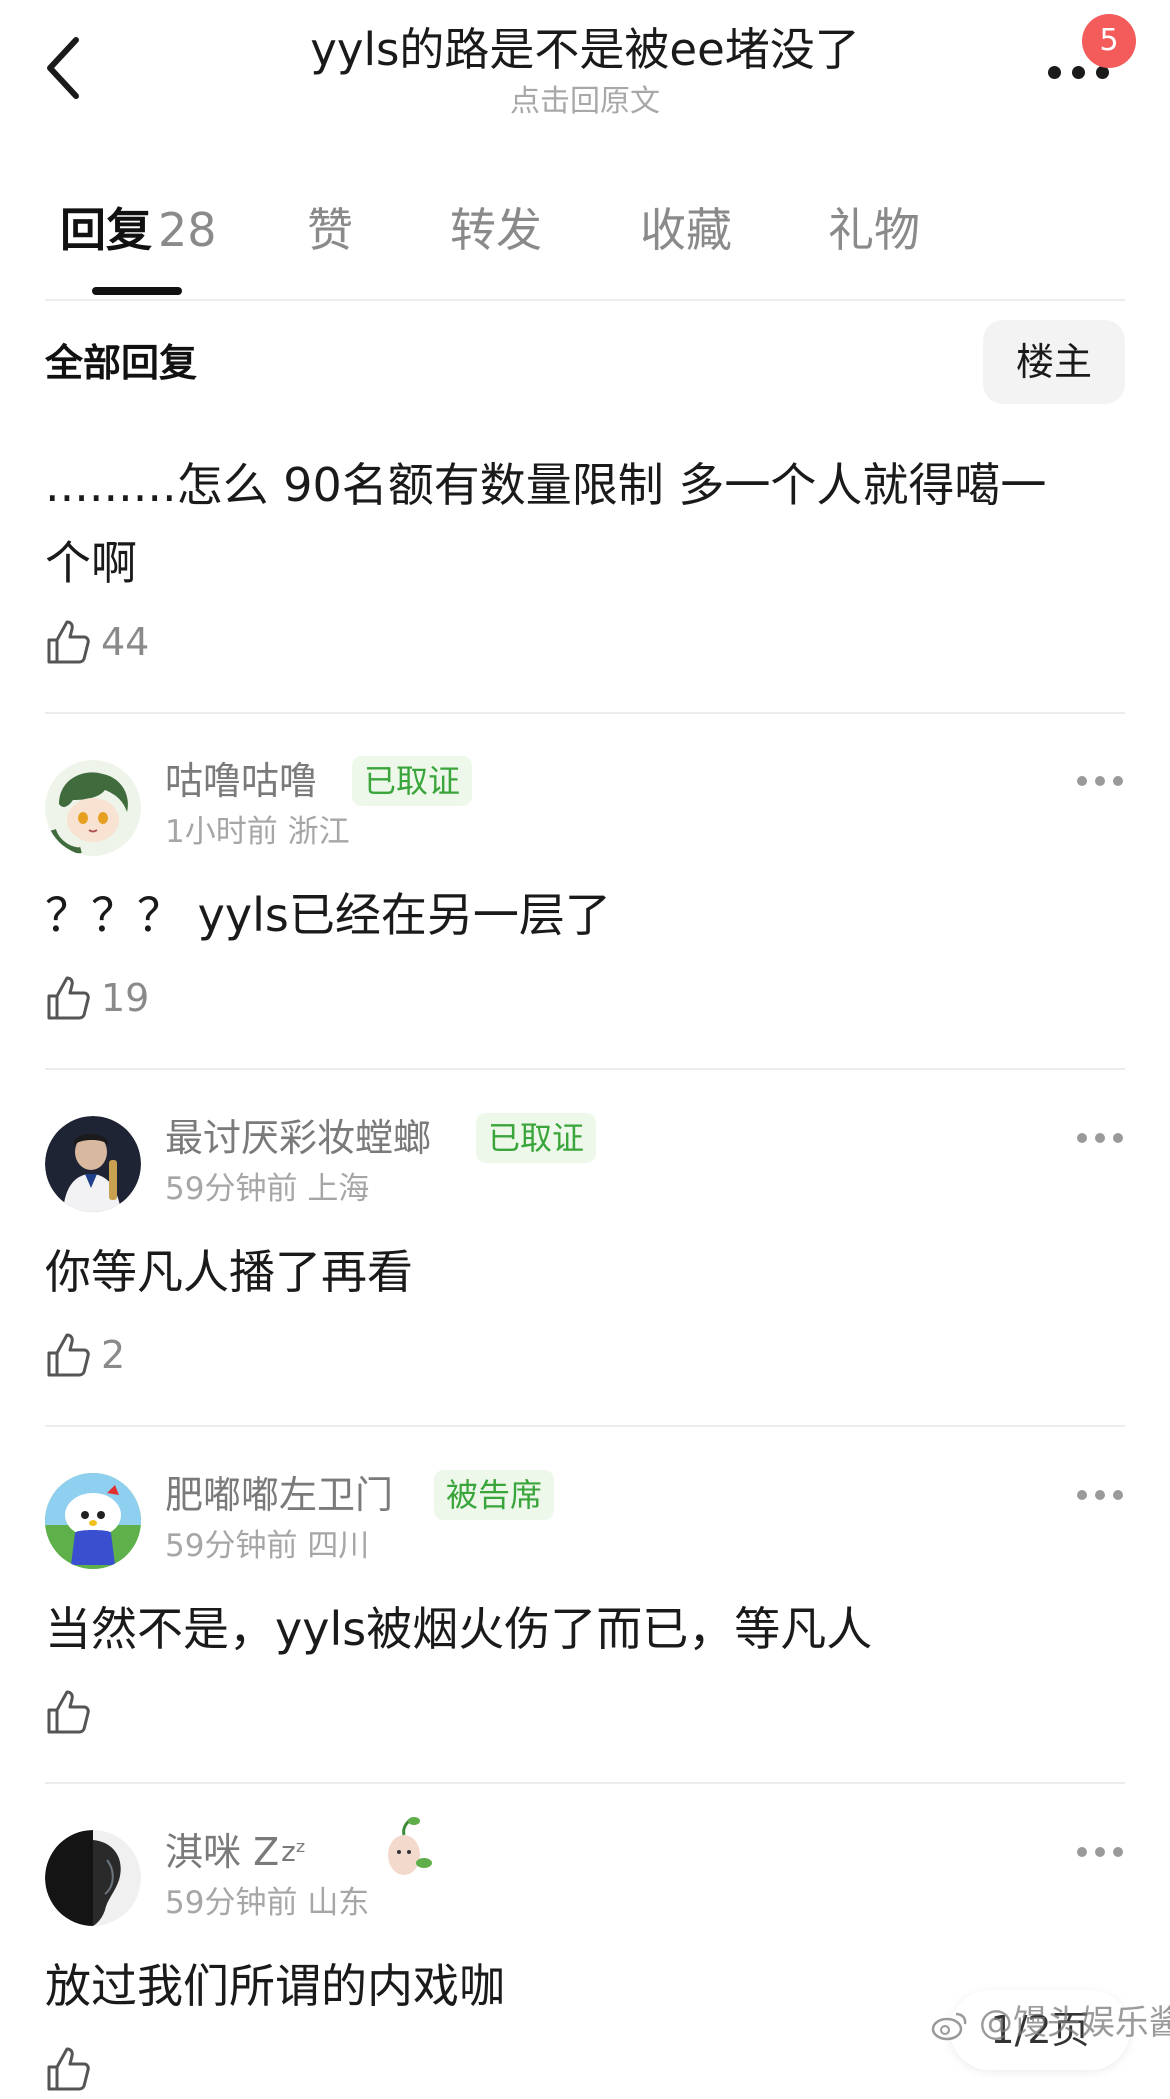 This screenshot has width=1170, height=2099. I want to click on athlete-avatar-icon, so click(93, 1164).